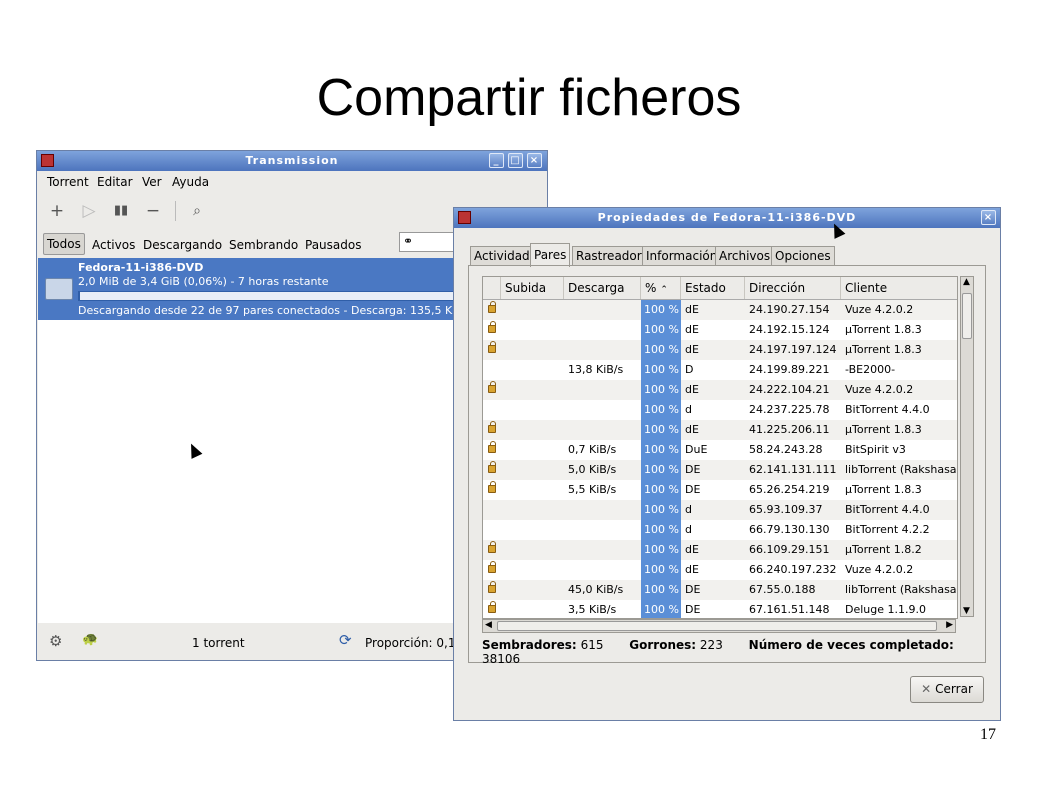  I want to click on filter-descargando: Descargando, so click(182, 245).